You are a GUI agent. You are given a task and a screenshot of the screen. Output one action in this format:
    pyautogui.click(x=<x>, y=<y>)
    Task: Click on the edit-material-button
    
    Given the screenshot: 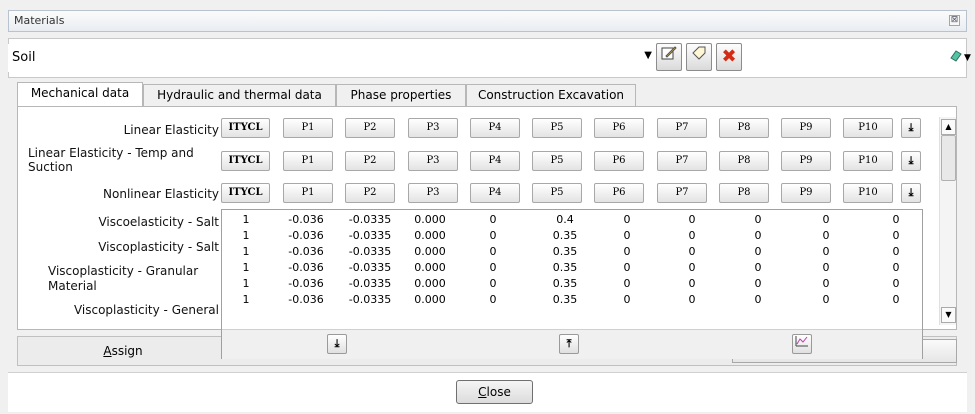 What is the action you would take?
    pyautogui.click(x=669, y=57)
    